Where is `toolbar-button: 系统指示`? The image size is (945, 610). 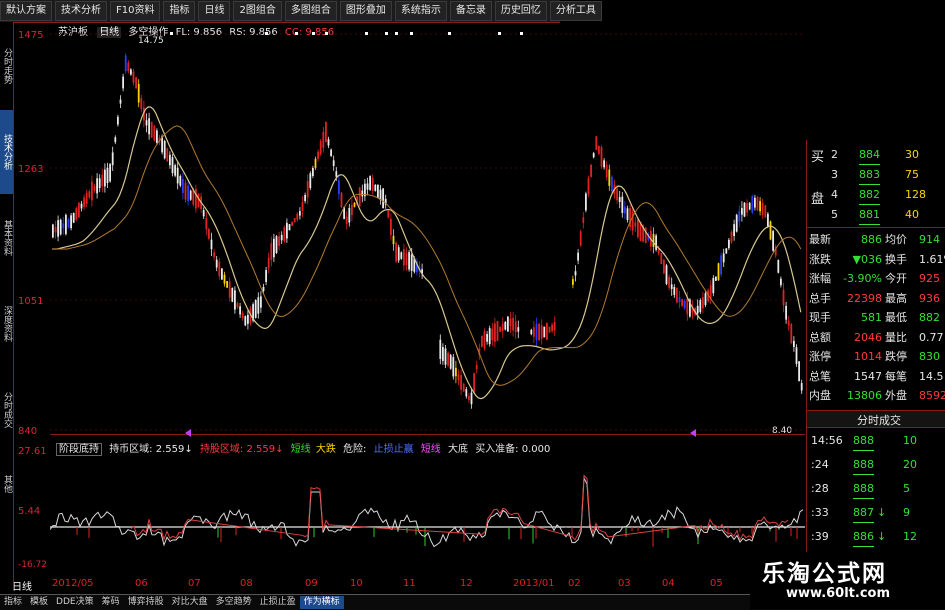 toolbar-button: 系统指示 is located at coordinates (420, 11).